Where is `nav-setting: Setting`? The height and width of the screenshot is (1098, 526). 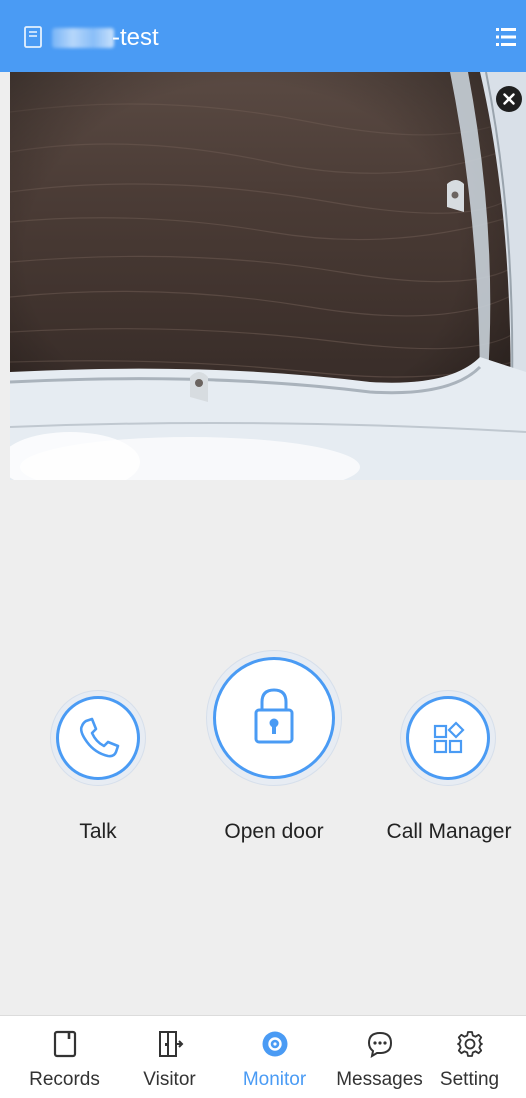
nav-setting: Setting is located at coordinates (469, 1057).